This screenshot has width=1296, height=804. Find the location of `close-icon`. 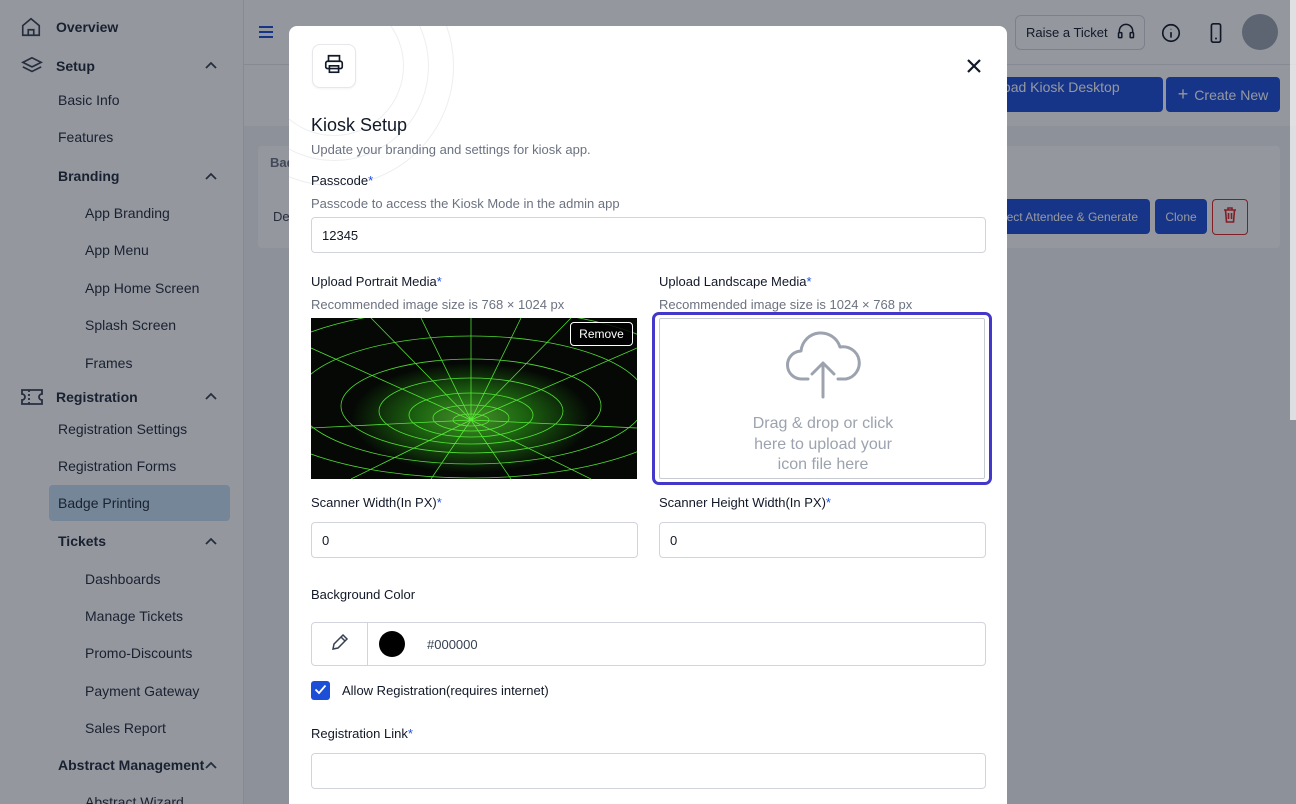

close-icon is located at coordinates (974, 68).